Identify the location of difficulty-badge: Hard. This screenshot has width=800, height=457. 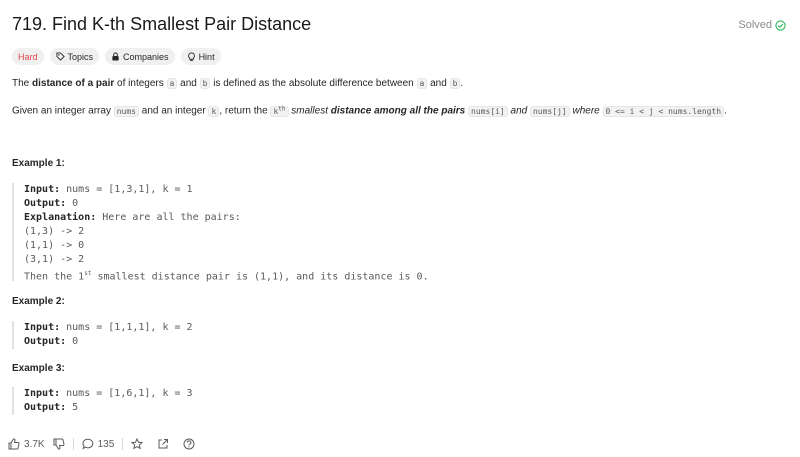
(28, 56).